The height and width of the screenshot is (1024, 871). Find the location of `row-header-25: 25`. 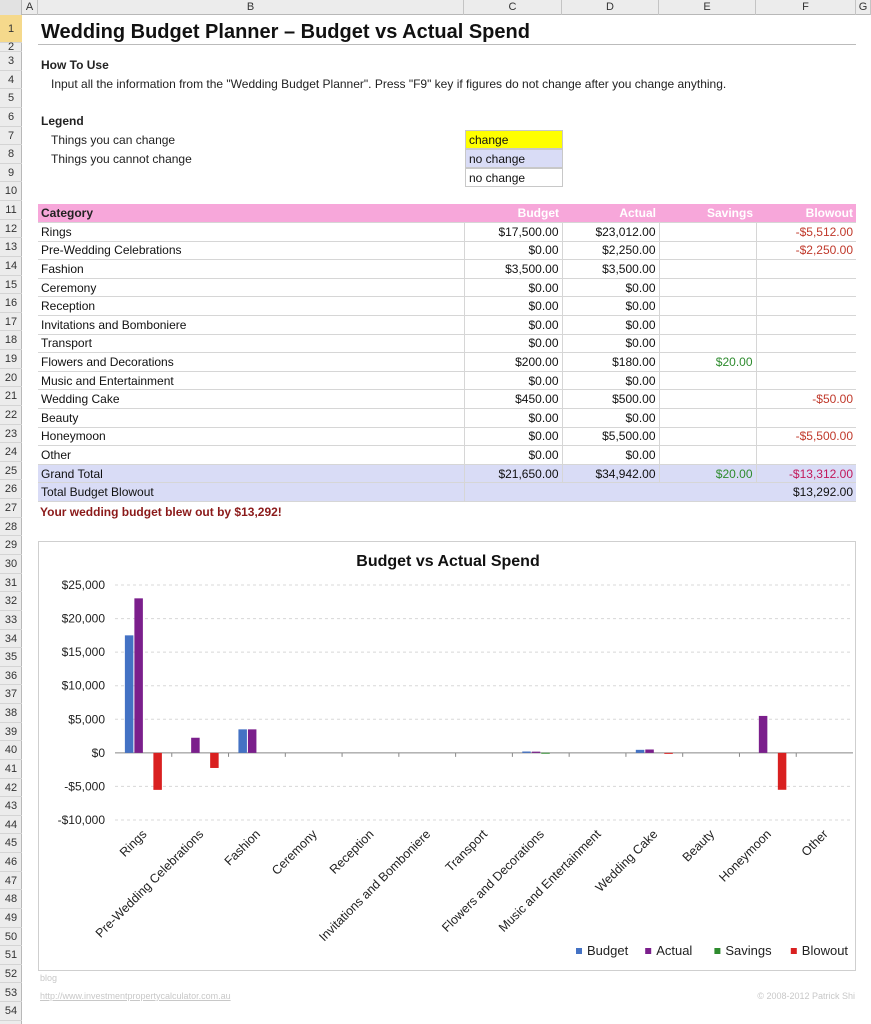

row-header-25: 25 is located at coordinates (11, 471).